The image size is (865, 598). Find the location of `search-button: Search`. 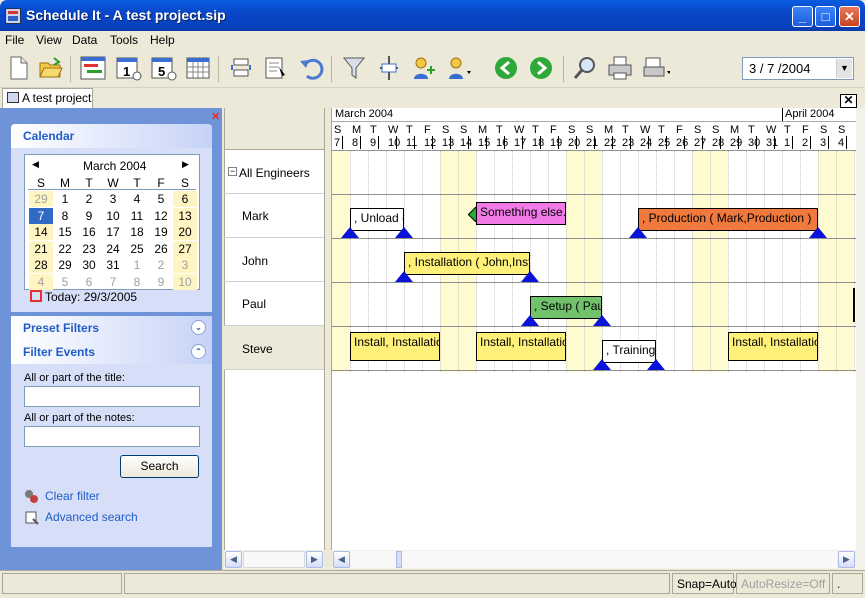

search-button: Search is located at coordinates (159, 466).